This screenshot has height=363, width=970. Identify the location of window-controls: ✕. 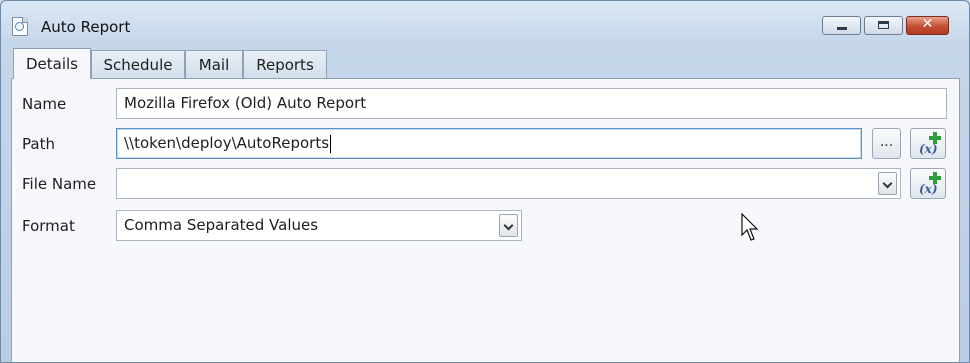
(885, 25).